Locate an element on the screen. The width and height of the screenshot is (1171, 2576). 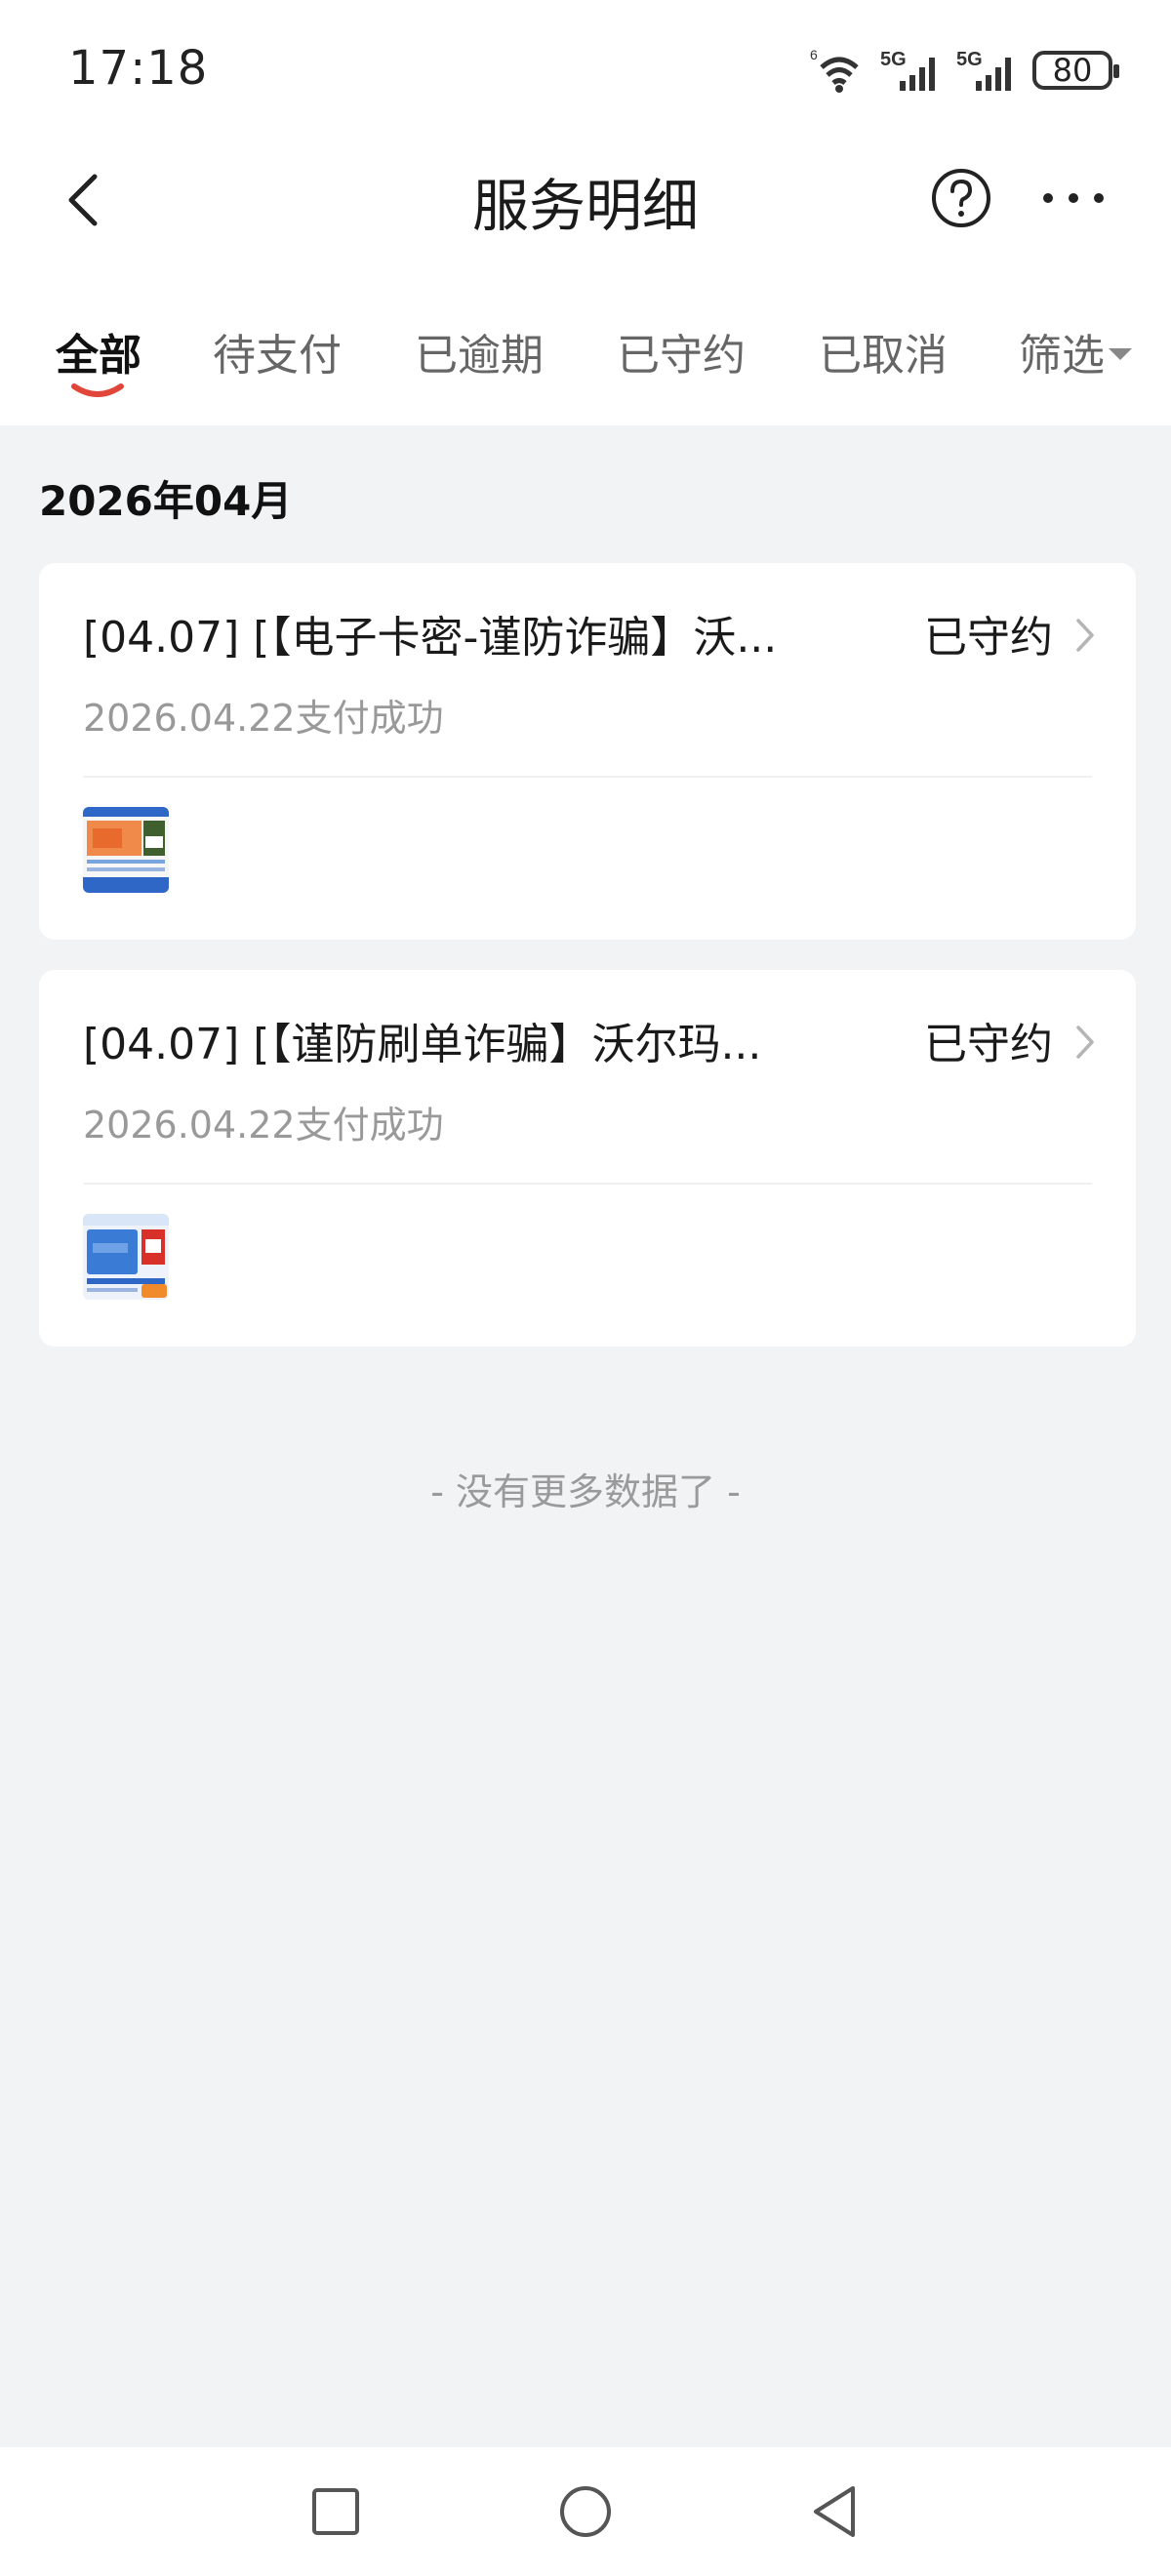
status-tabs: 全部 待支付 已逾期 已守约 已取消 筛选 is located at coordinates (585, 344).